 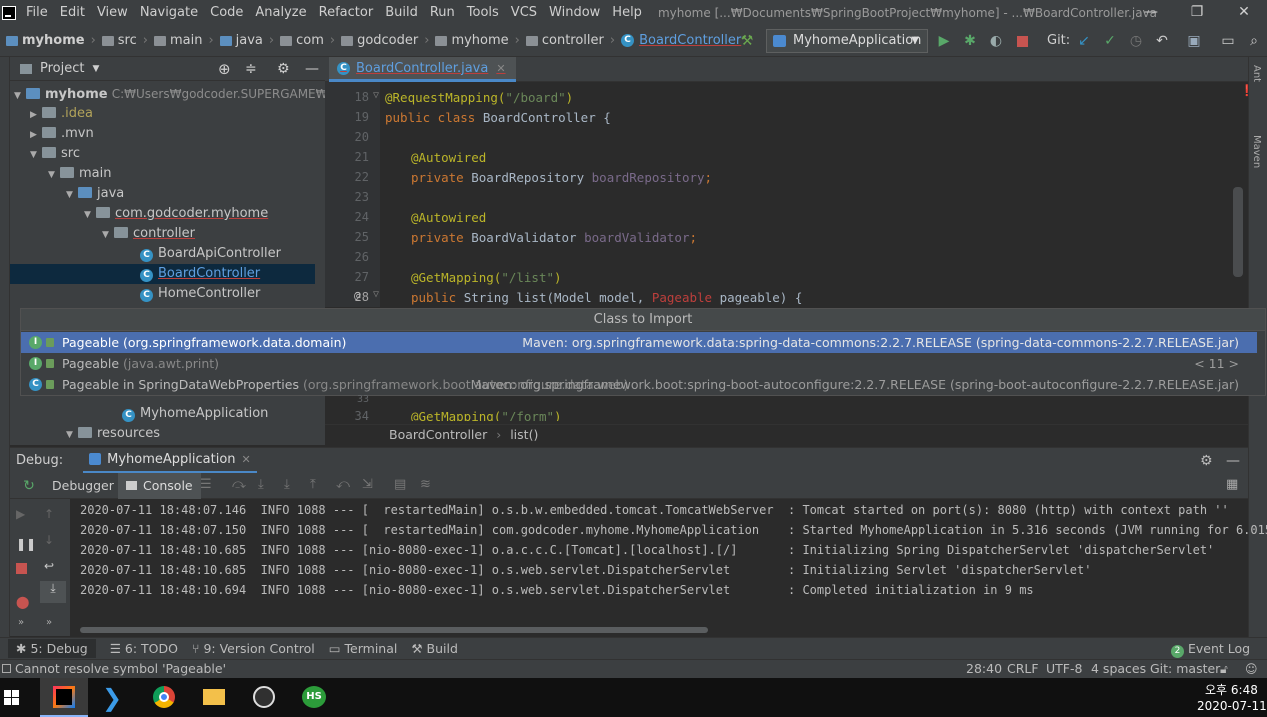 I want to click on minimize-icon: —, so click(x=1151, y=12).